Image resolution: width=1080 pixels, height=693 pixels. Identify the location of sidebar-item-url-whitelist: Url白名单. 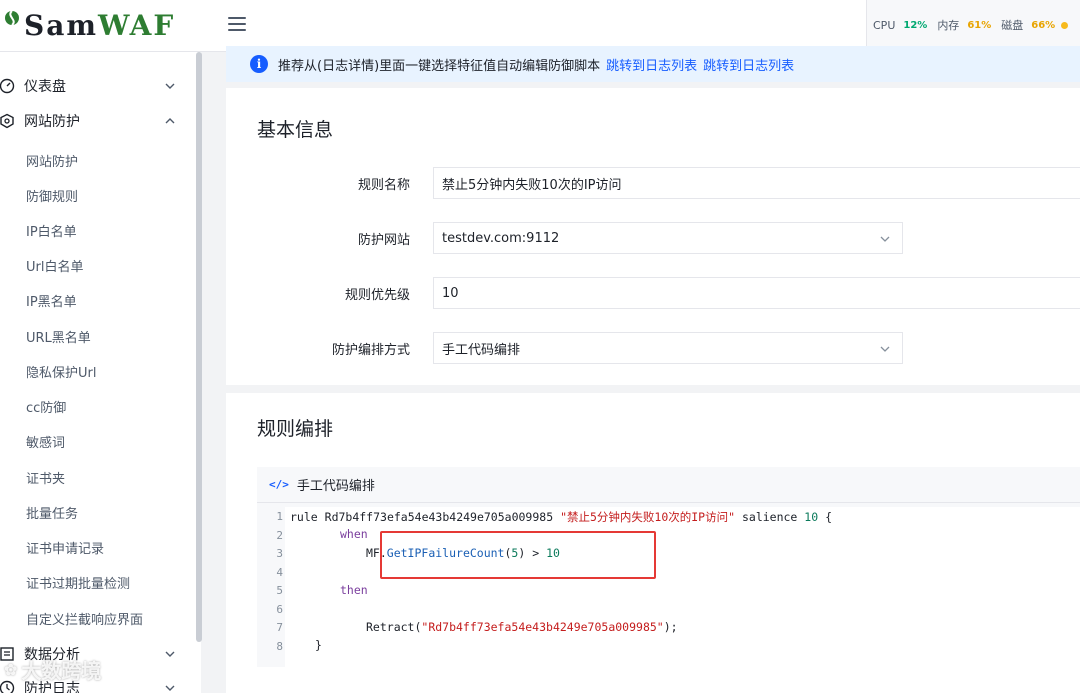
(106, 265).